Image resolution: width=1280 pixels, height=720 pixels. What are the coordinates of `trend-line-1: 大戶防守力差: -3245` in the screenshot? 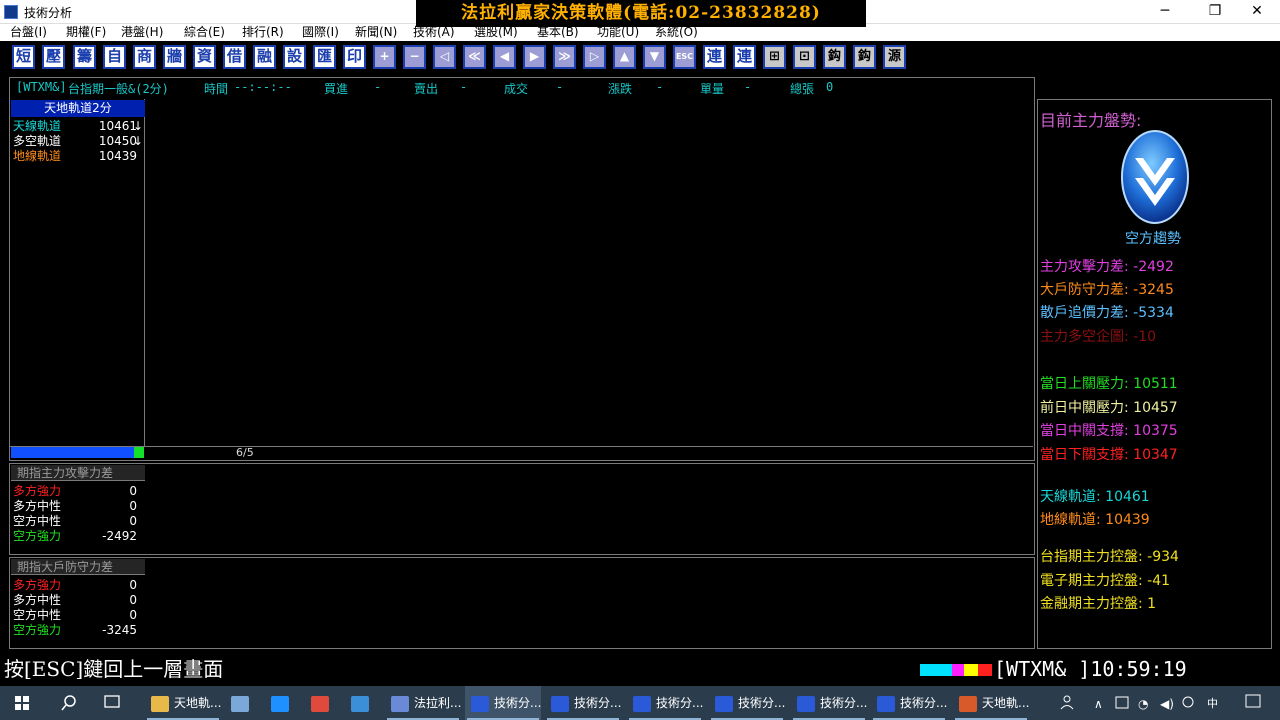 It's located at (1107, 290).